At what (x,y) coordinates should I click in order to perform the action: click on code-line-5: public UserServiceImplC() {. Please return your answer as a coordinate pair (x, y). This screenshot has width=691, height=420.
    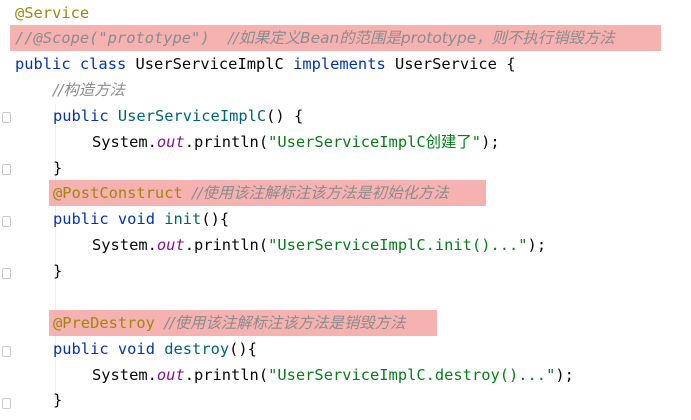
    Looking at the image, I should click on (178, 116).